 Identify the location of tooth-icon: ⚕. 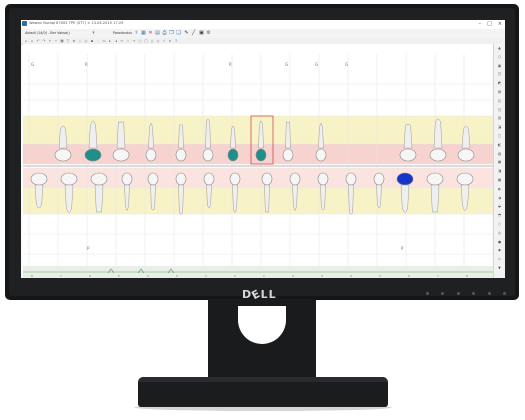
(136, 33).